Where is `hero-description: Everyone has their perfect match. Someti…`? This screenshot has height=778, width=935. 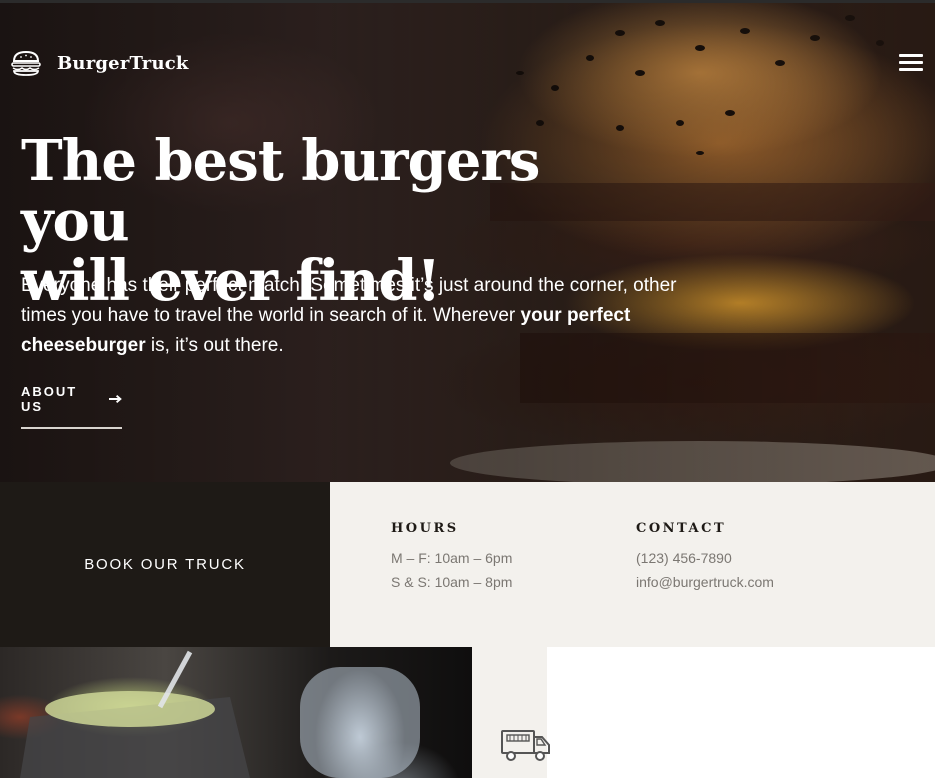
hero-description: Everyone has their perfect match. Someti… is located at coordinates (356, 316).